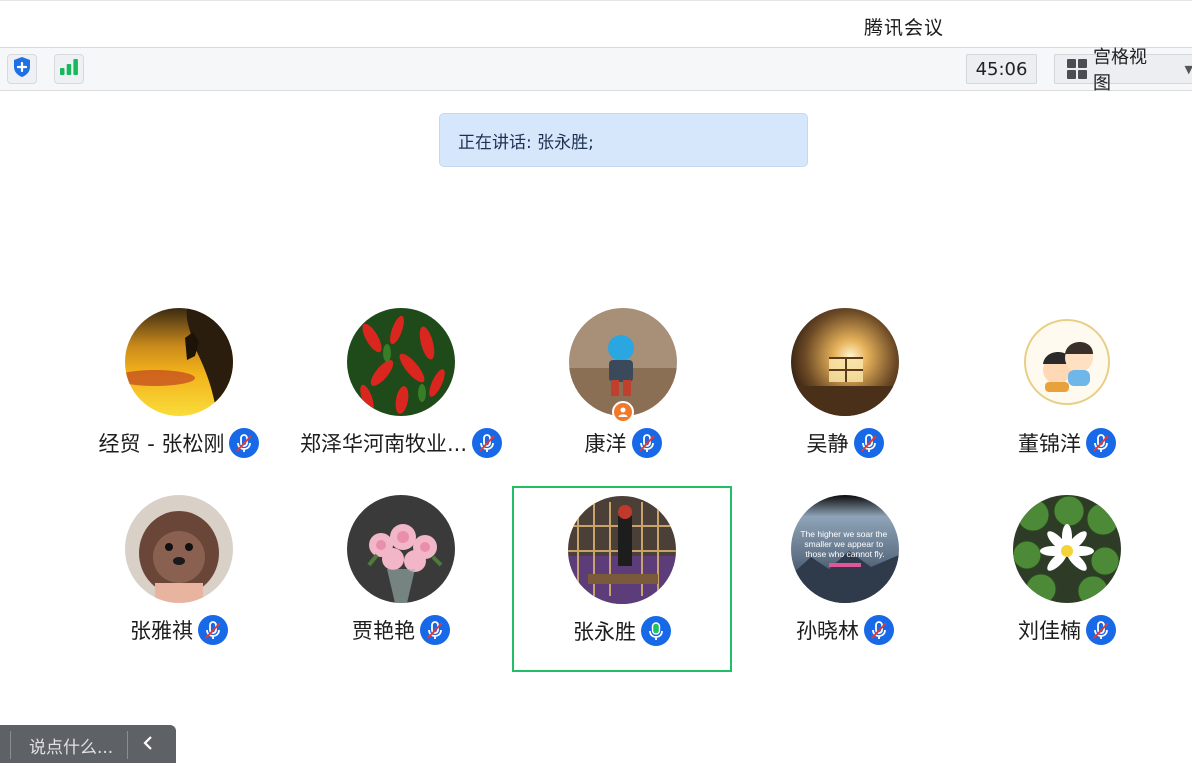  I want to click on view-mode-label: 宫格视图, so click(1120, 70).